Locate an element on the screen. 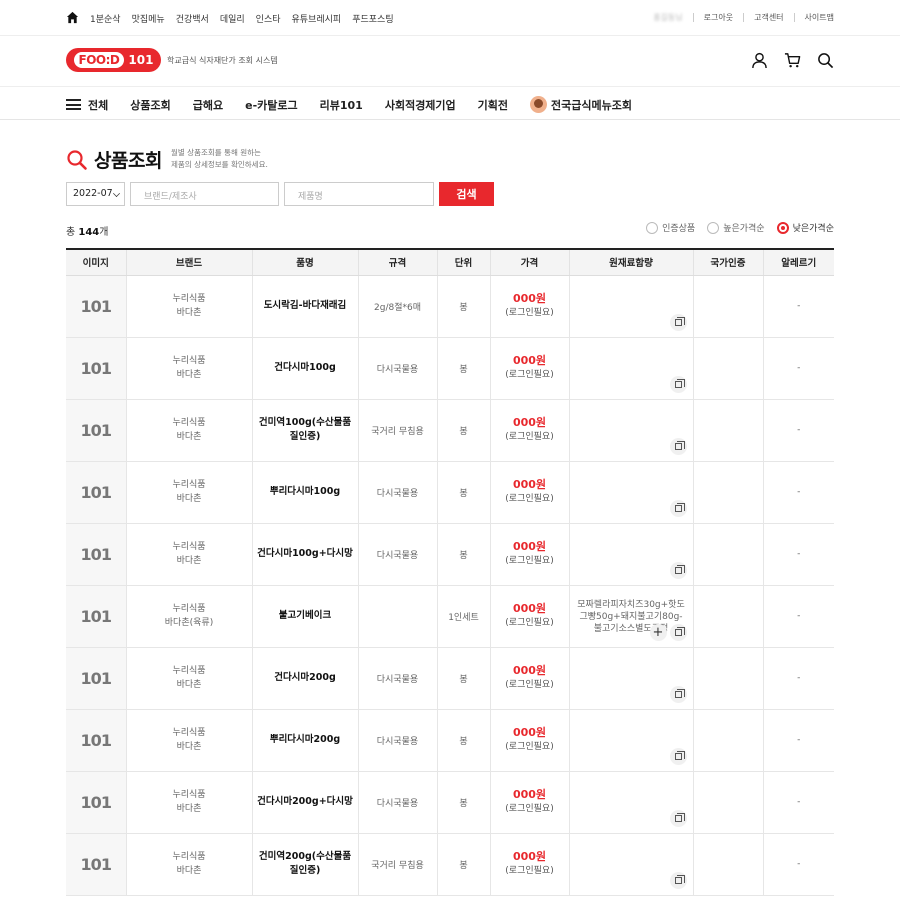 Image resolution: width=900 pixels, height=900 pixels. nav-all-menu: 전체 is located at coordinates (87, 105).